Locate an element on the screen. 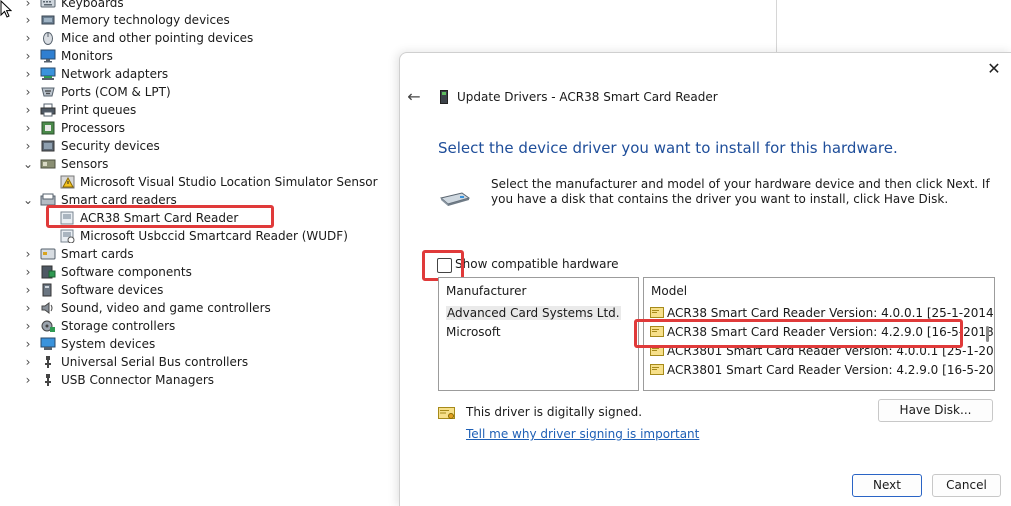  highlight-box-model is located at coordinates (798, 333).